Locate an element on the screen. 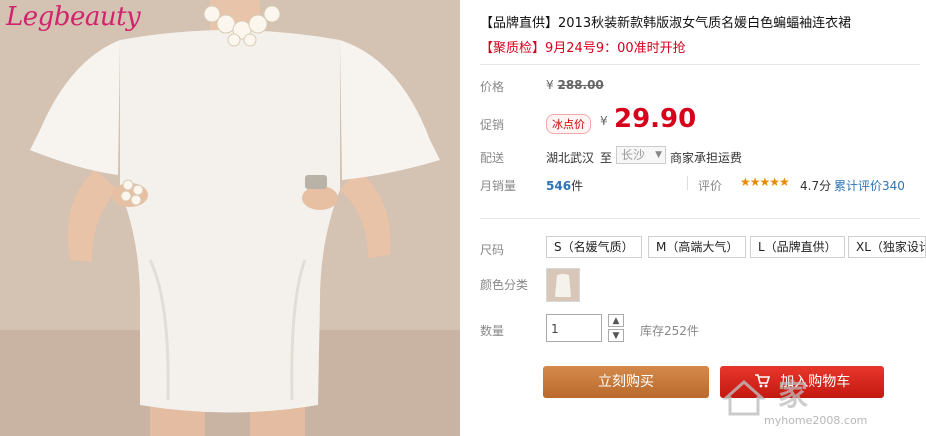  stock-text: 库存252件 is located at coordinates (669, 331).